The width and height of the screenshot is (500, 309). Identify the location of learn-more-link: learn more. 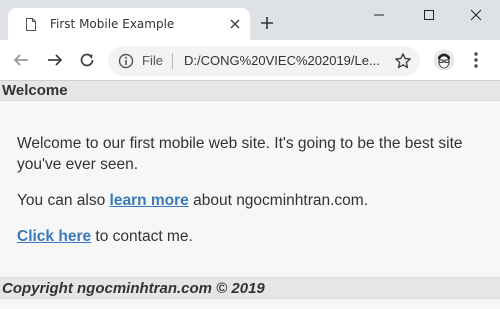
(149, 200).